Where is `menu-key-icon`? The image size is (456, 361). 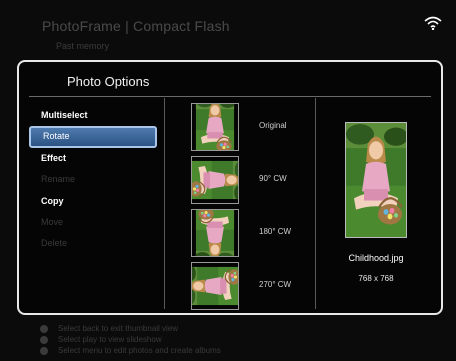
menu-key-icon is located at coordinates (44, 351).